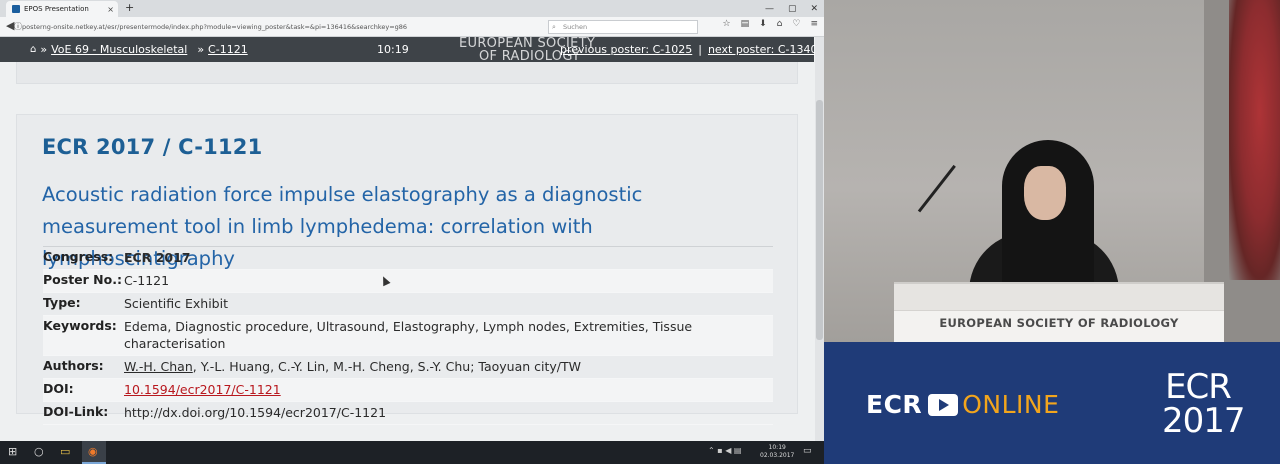  Describe the element at coordinates (78, 256) in the screenshot. I see `meta-label: Congress:` at that location.